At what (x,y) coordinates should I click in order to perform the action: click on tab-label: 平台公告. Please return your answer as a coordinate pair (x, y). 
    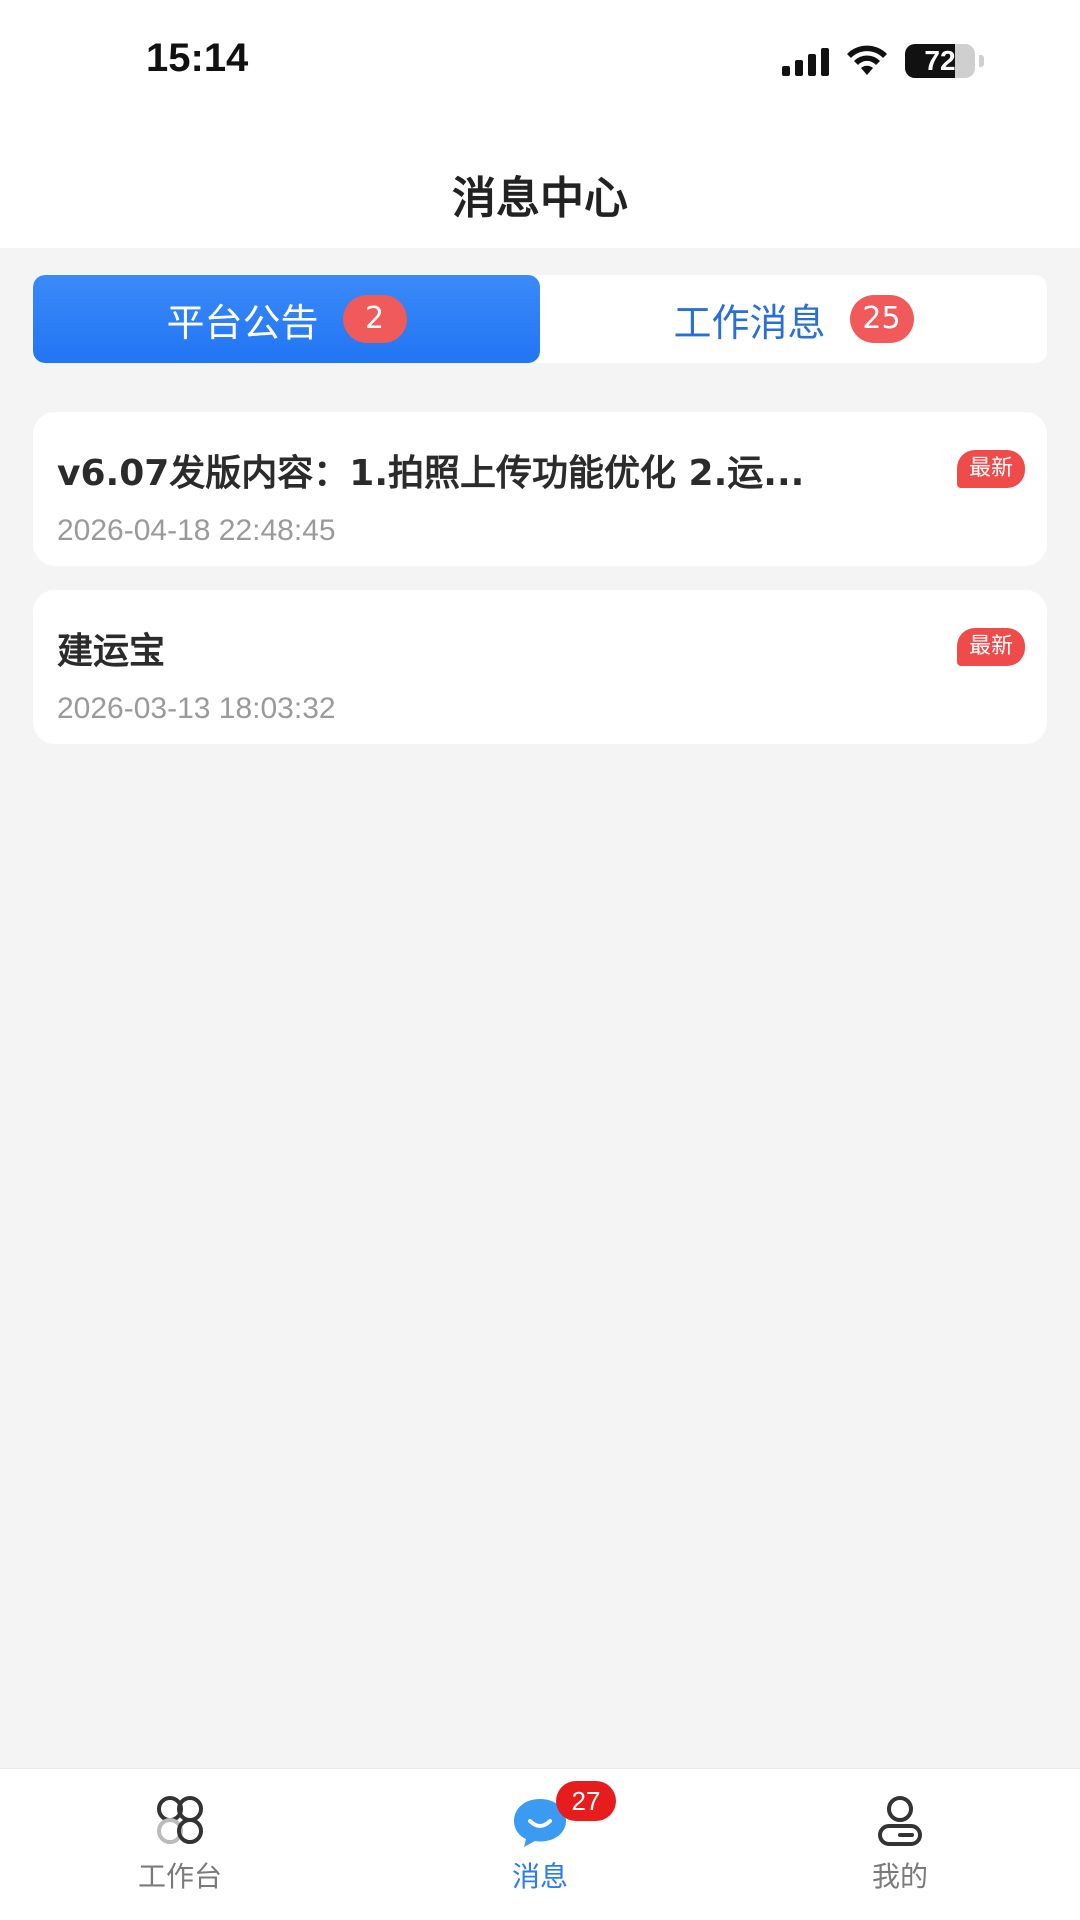
    Looking at the image, I should click on (242, 322).